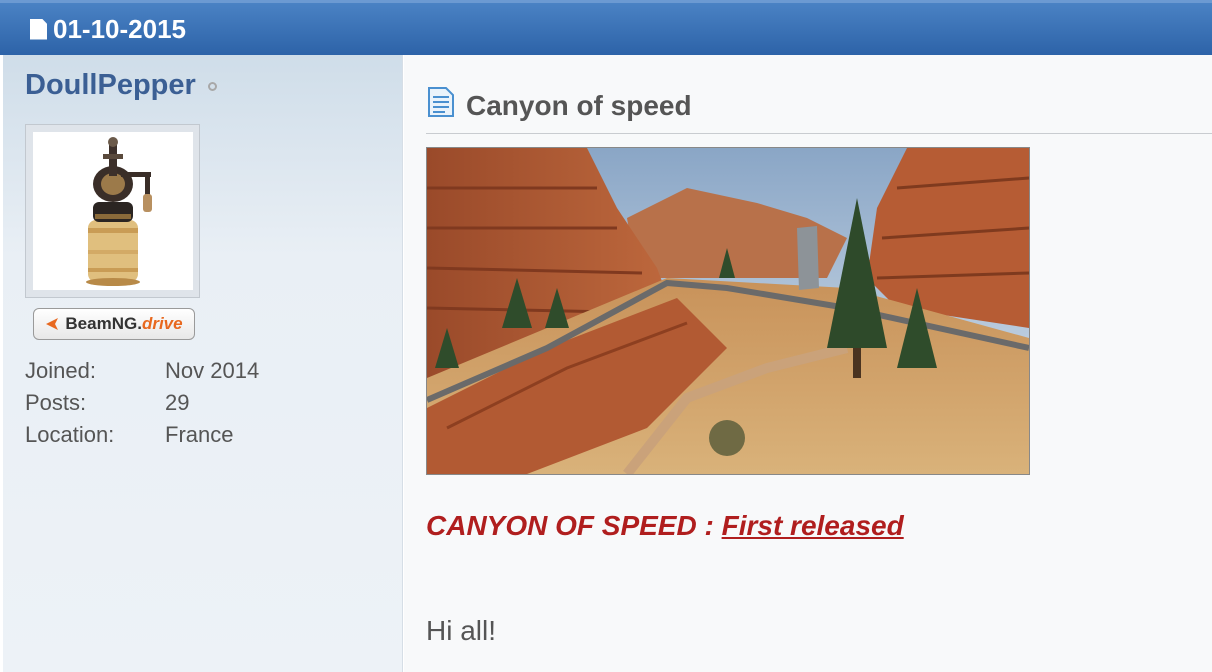 This screenshot has width=1212, height=672. I want to click on beamng-drive-badge: BeamNG. drive, so click(114, 324).